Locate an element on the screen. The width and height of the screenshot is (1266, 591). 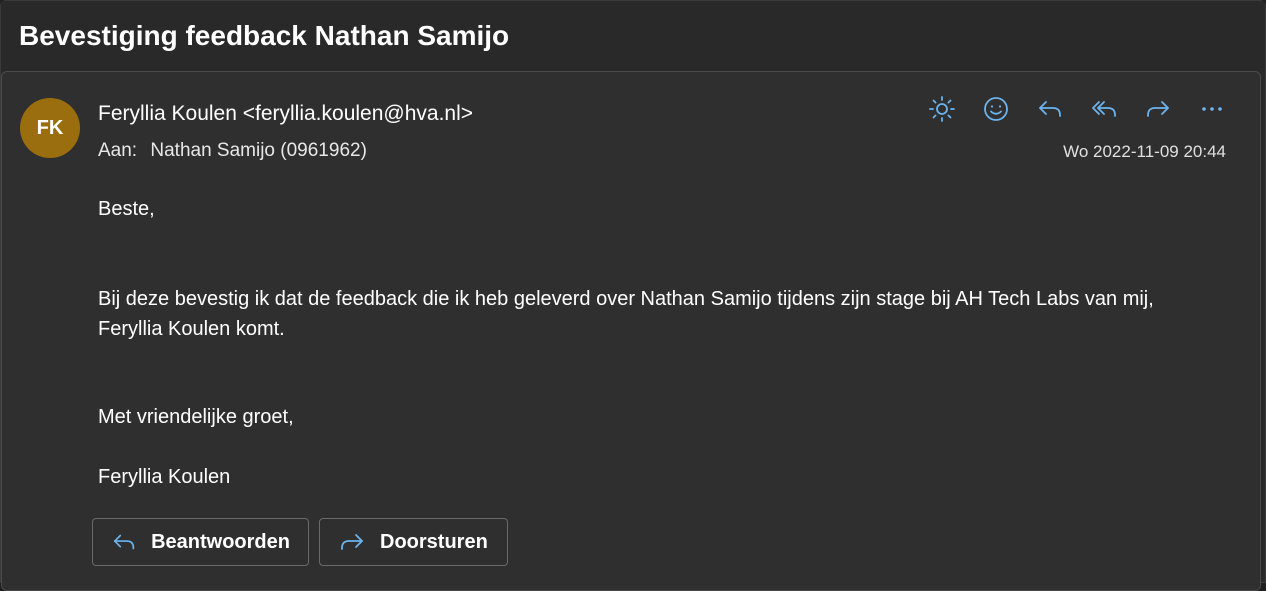
reply-all-icon is located at coordinates (1104, 109).